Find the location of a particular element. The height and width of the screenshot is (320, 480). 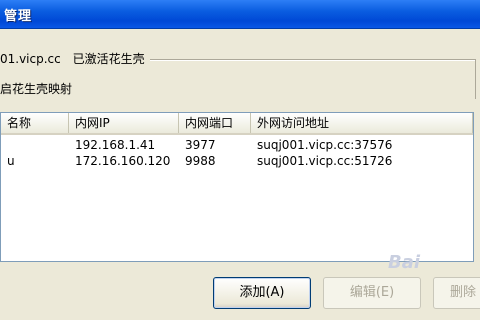

column-header-name: 名称 is located at coordinates (35, 123).